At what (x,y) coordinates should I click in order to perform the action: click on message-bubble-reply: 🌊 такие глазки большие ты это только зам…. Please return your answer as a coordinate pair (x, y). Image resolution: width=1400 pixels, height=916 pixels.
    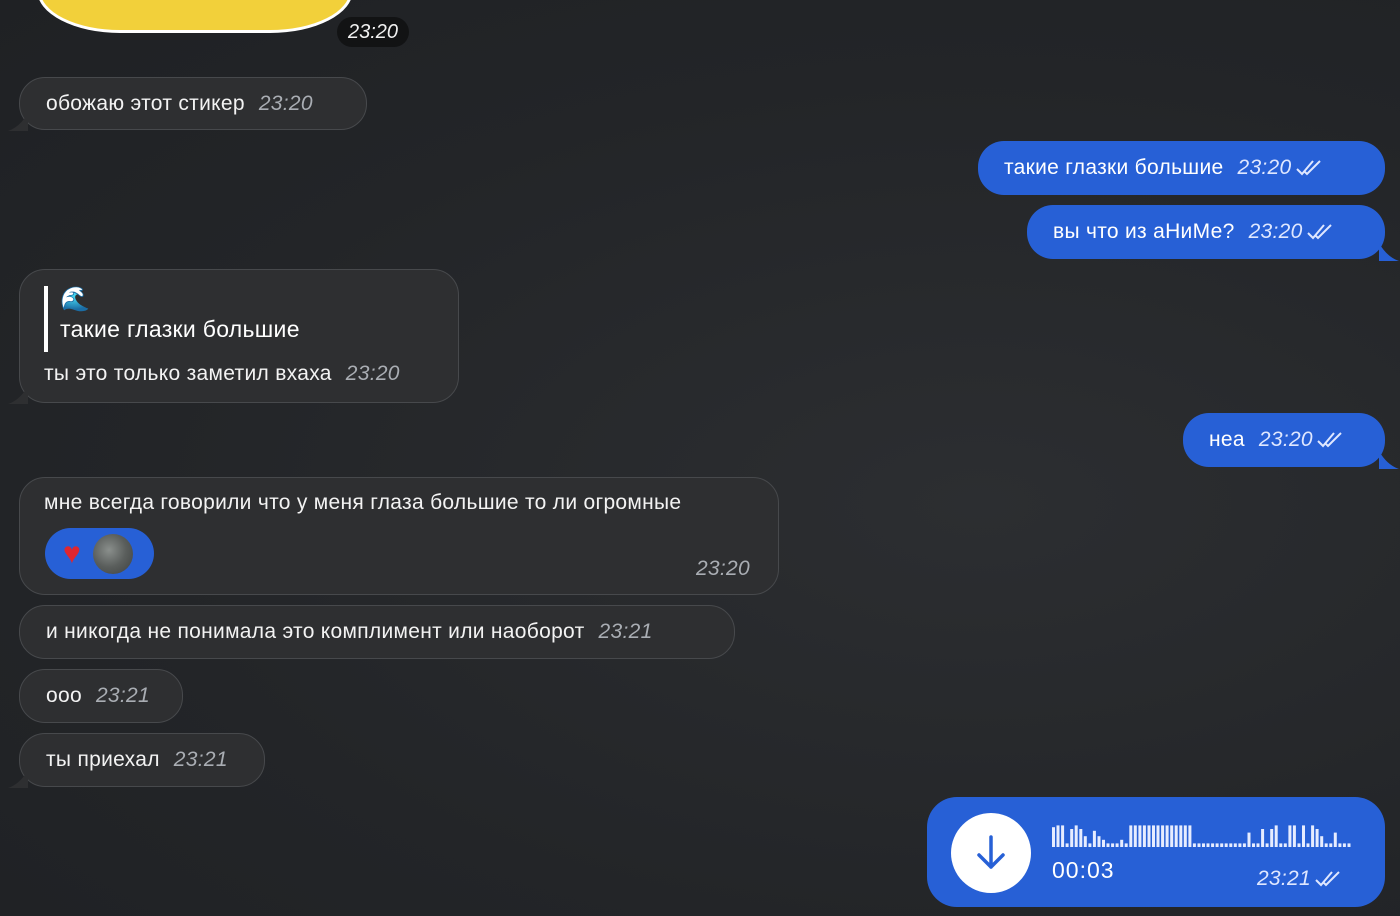
    Looking at the image, I should click on (233, 336).